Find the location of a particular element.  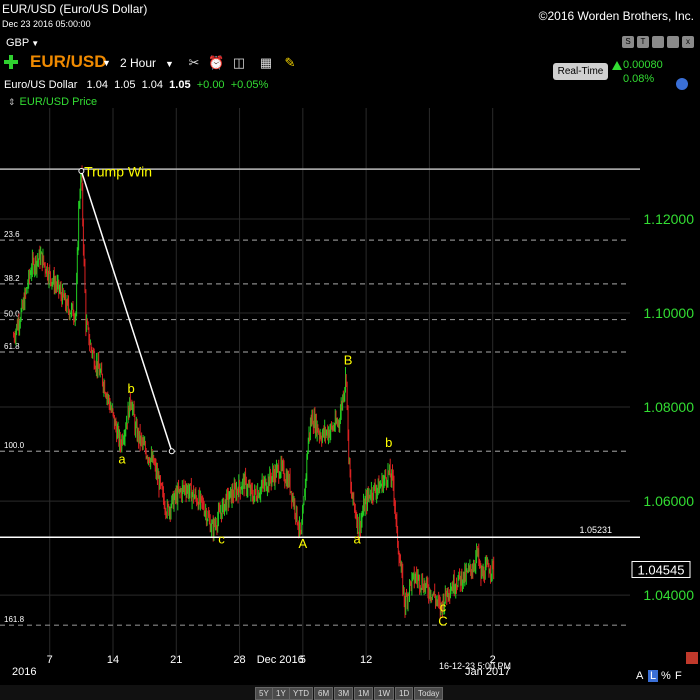

x-tick-label: Dec 2016 is located at coordinates (280, 660).